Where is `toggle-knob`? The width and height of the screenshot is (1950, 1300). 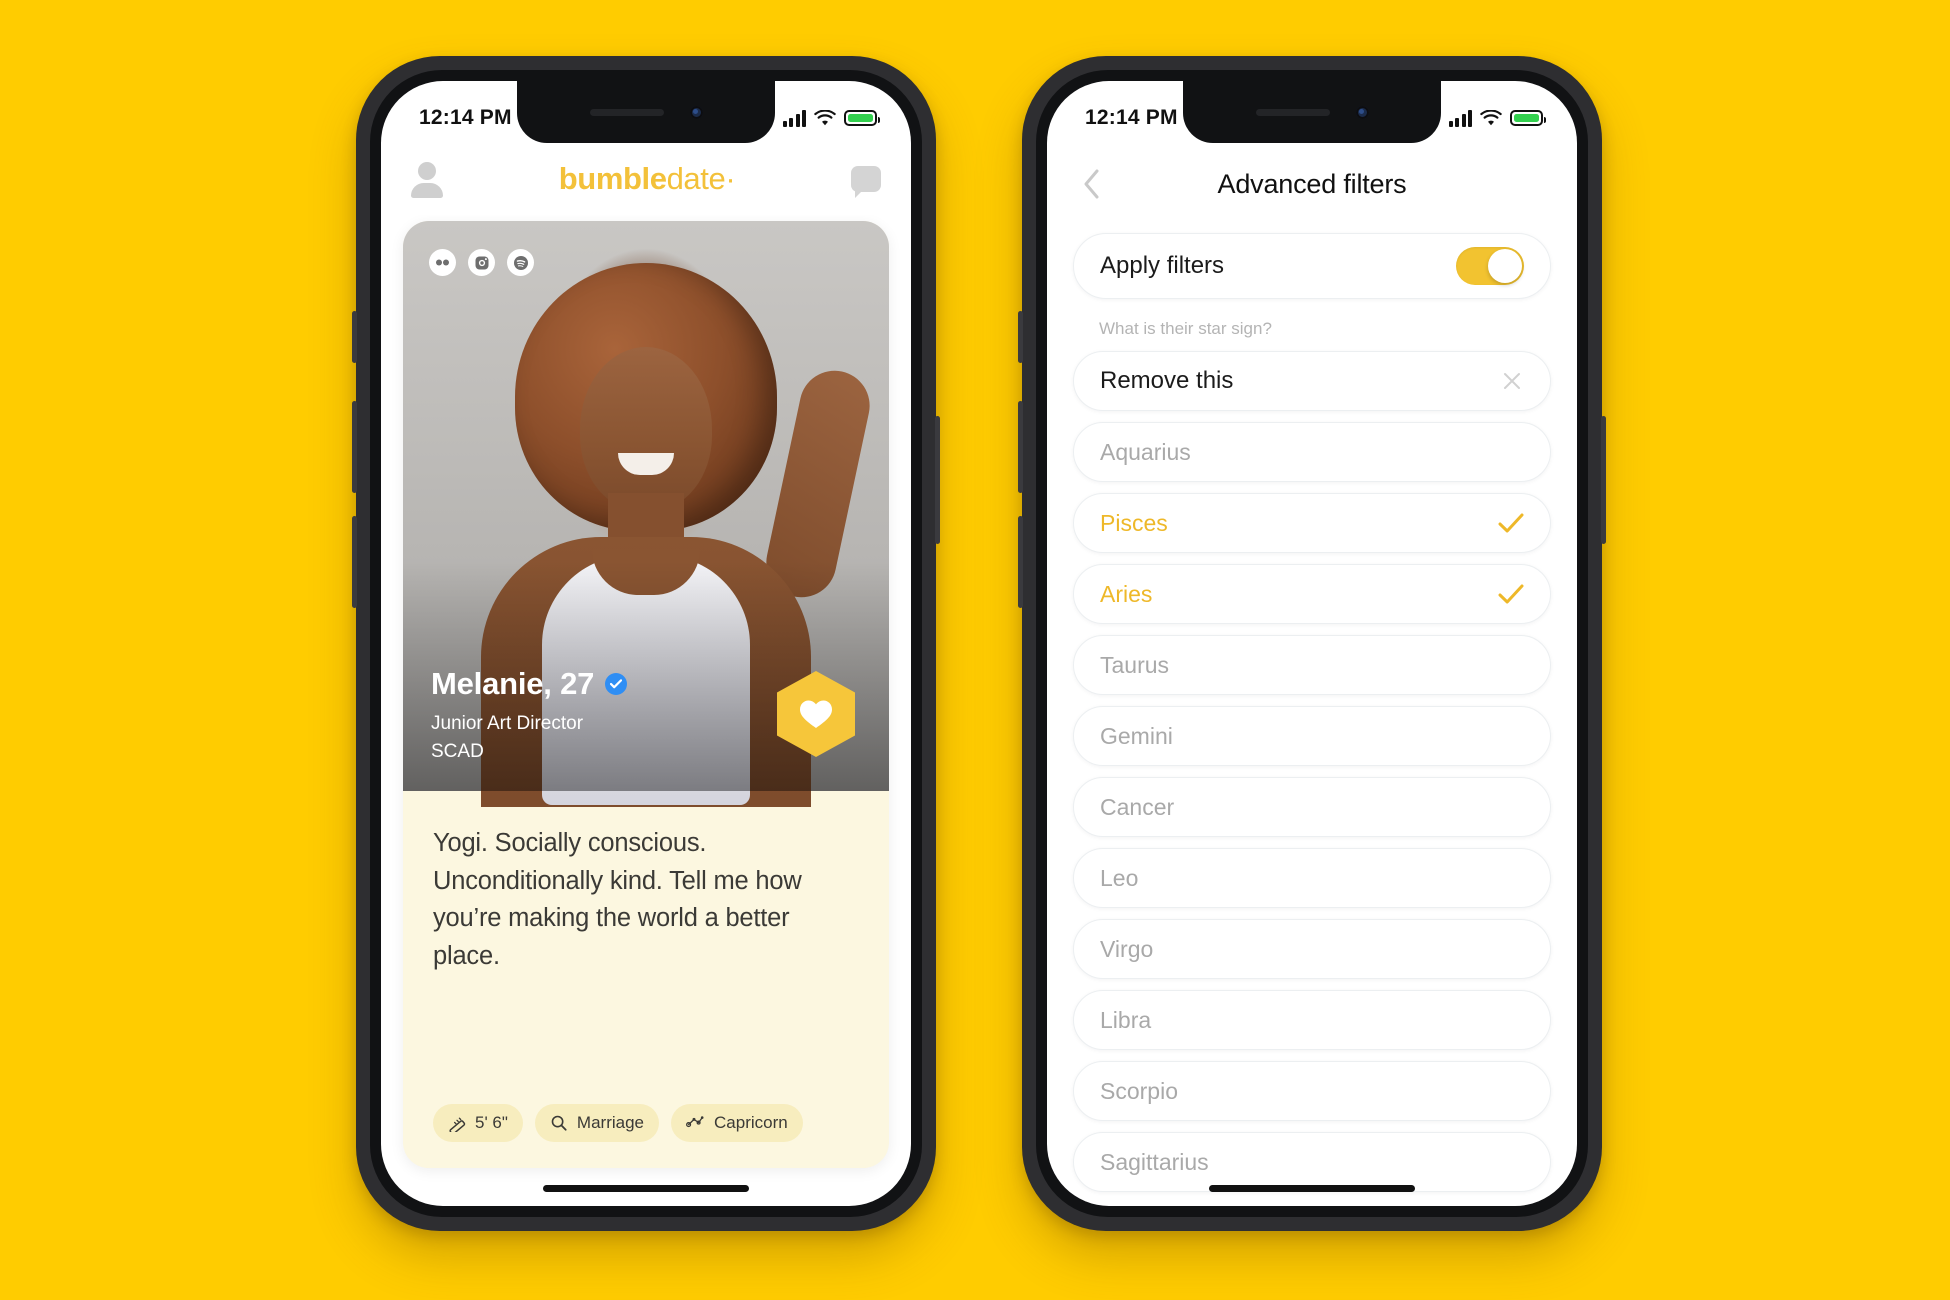 toggle-knob is located at coordinates (1505, 266).